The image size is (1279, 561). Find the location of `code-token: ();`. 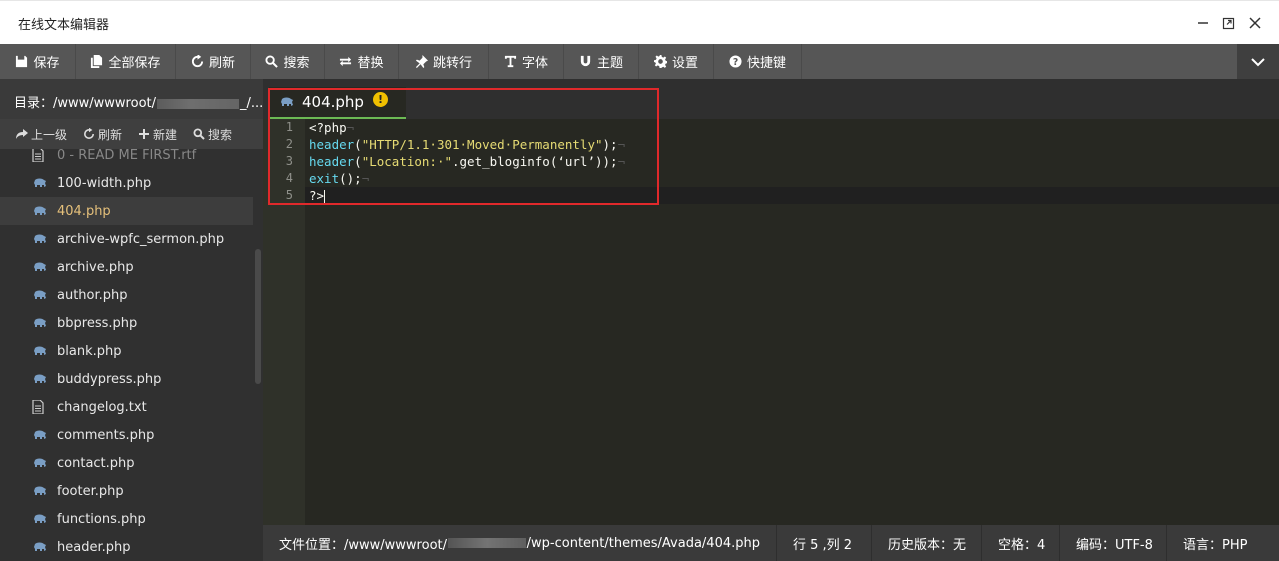

code-token: (); is located at coordinates (350, 178).